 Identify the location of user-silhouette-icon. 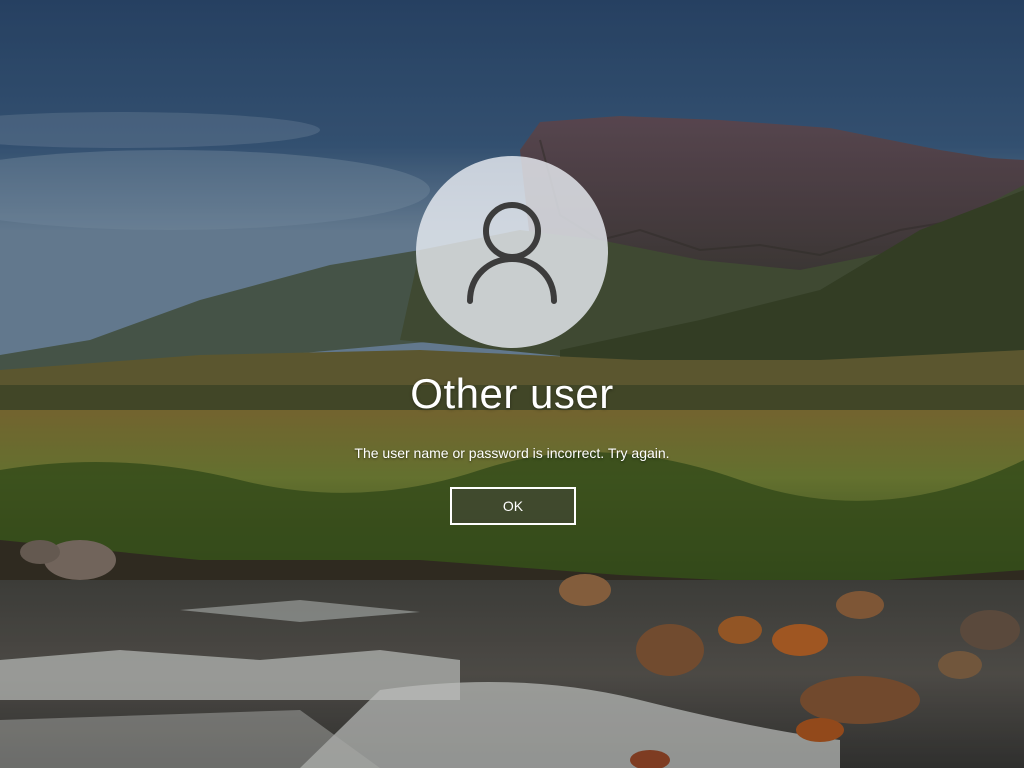
(512, 253).